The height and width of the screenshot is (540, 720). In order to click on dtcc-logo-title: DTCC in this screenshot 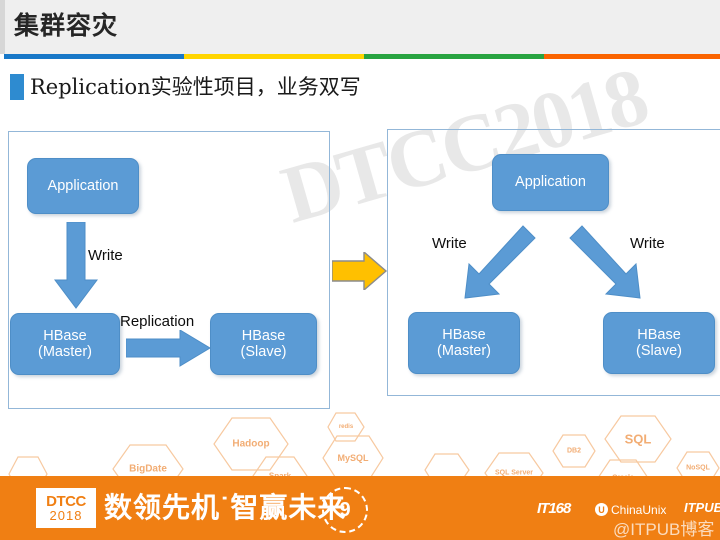, I will do `click(66, 501)`.